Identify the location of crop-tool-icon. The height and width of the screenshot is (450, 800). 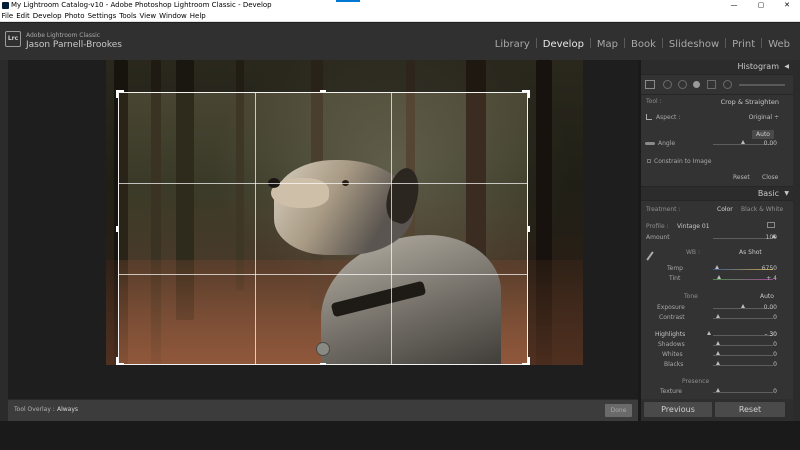
(650, 84).